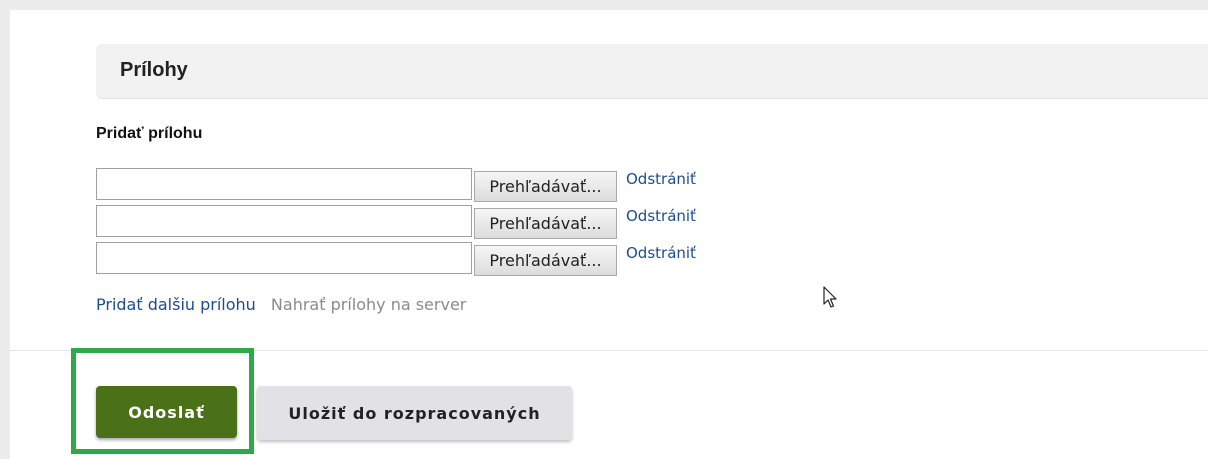 Image resolution: width=1208 pixels, height=459 pixels. What do you see at coordinates (661, 216) in the screenshot?
I see `remove-link-2: Odstrániť` at bounding box center [661, 216].